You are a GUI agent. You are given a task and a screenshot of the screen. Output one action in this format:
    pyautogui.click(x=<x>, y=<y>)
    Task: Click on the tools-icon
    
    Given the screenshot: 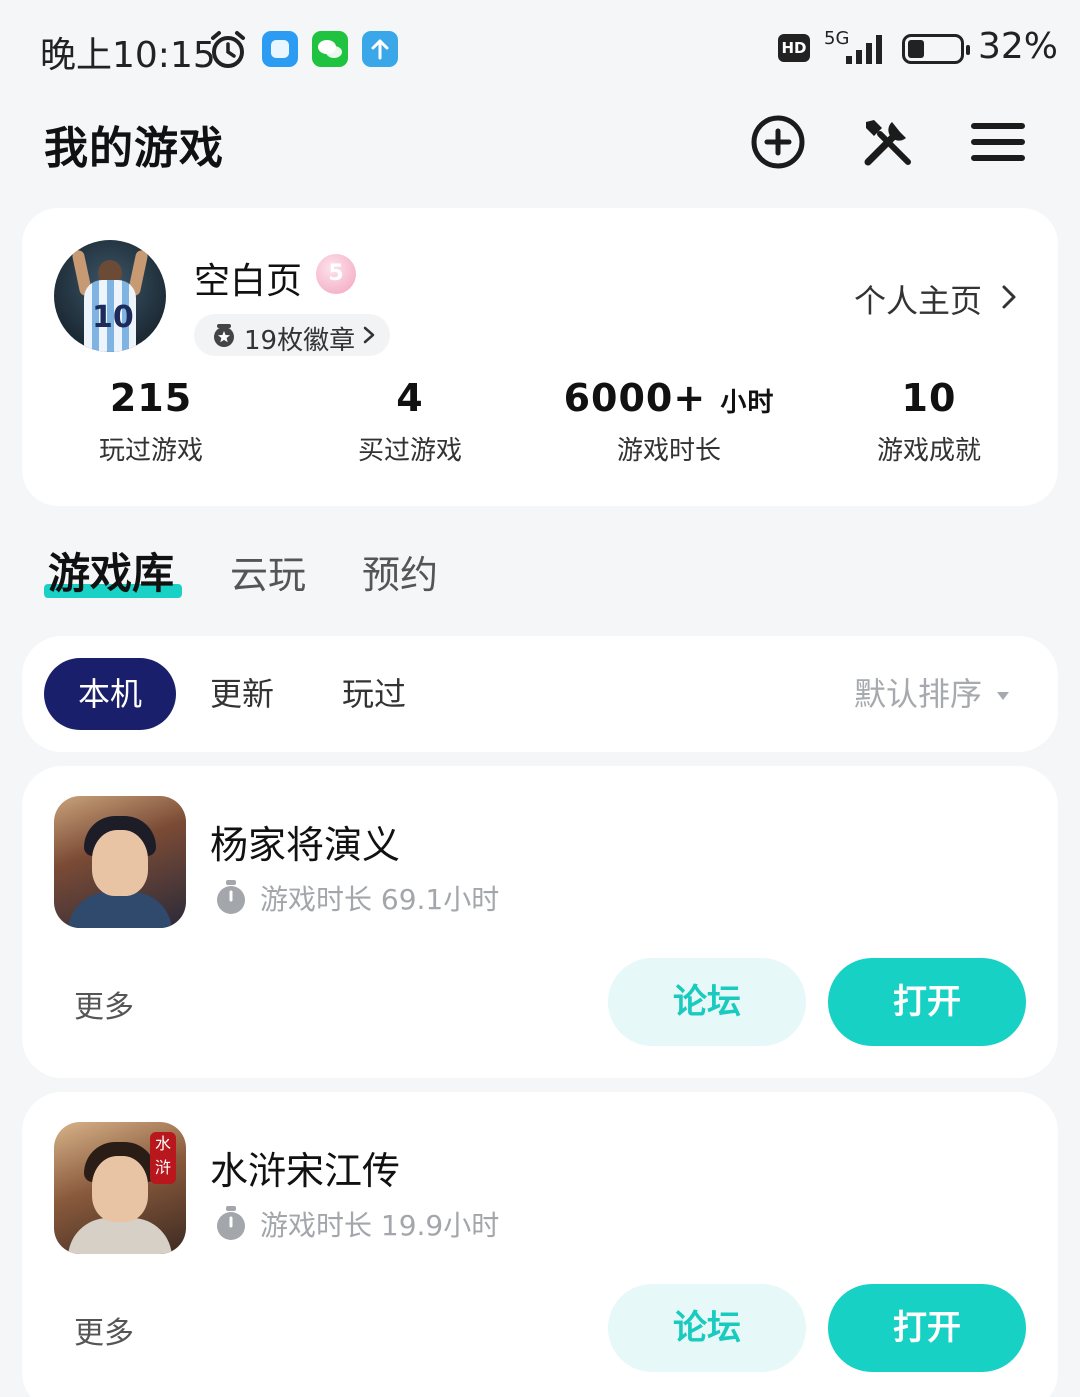 What is the action you would take?
    pyautogui.click(x=888, y=142)
    